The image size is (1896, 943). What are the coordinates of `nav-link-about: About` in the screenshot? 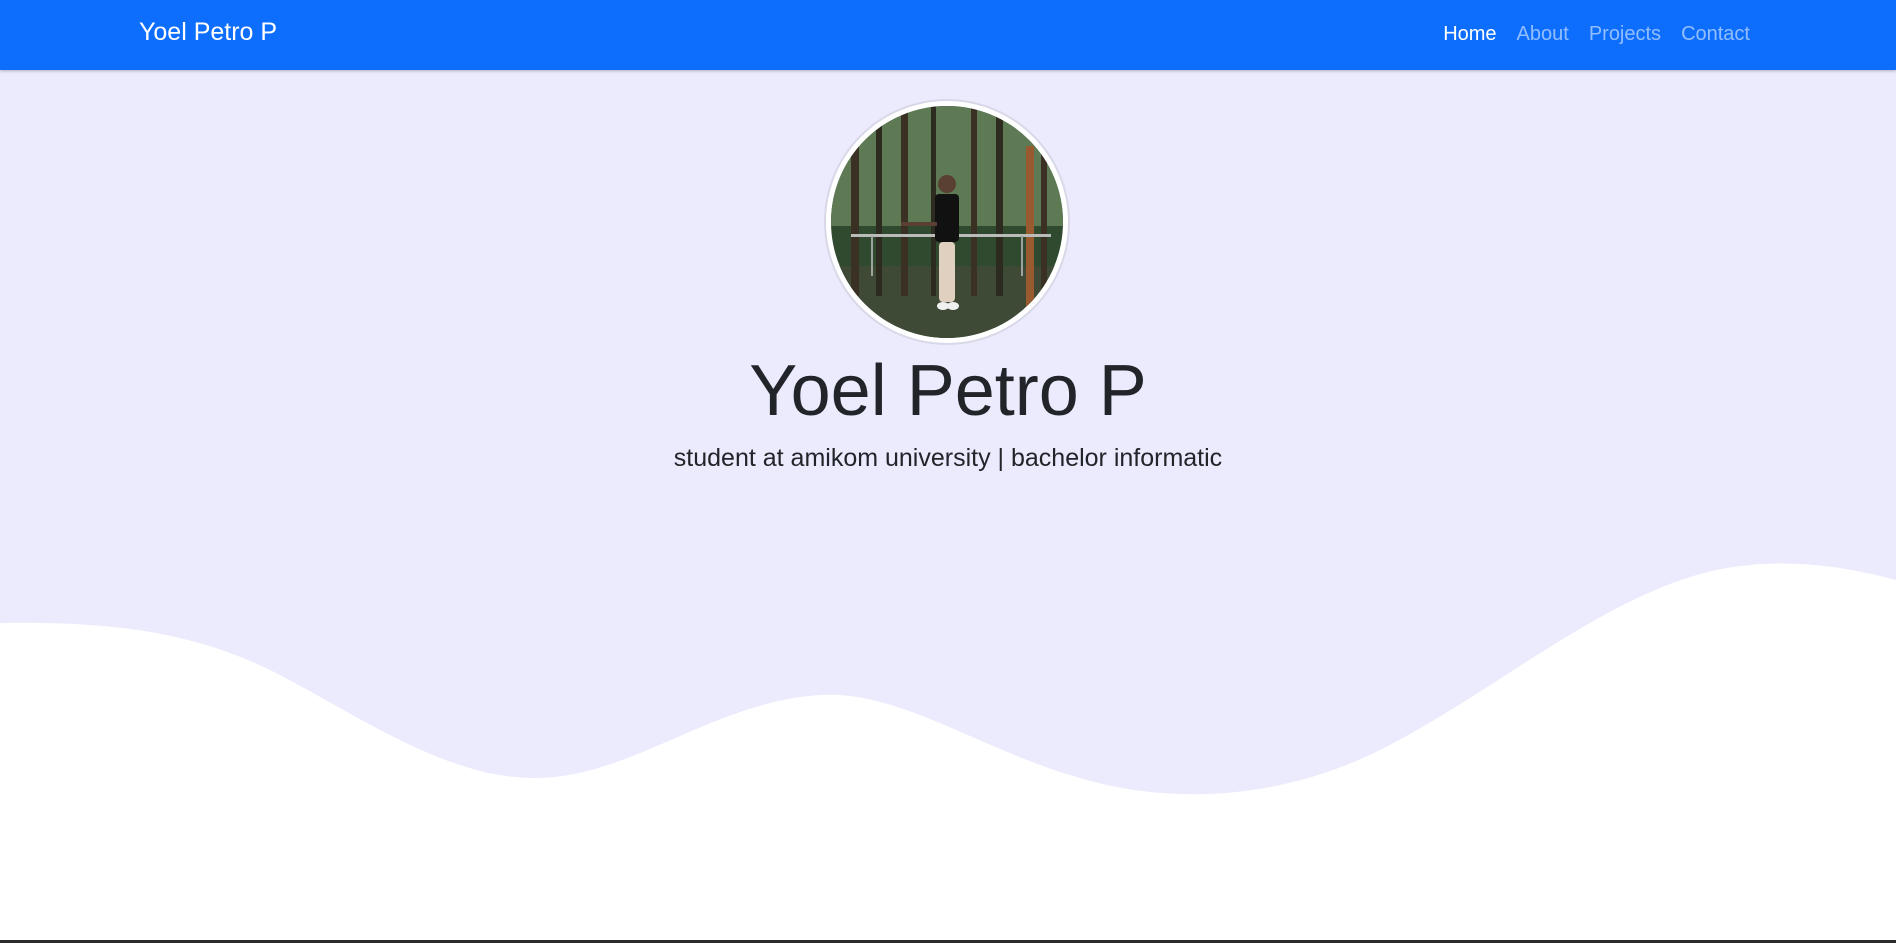 It's located at (1543, 34).